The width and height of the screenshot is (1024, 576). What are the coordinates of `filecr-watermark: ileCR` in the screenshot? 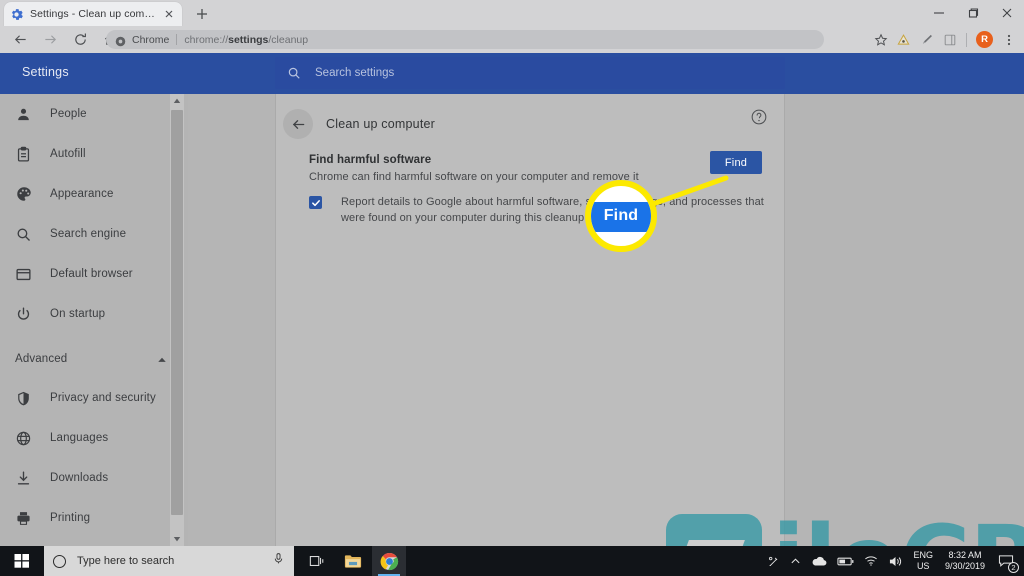 It's located at (845, 529).